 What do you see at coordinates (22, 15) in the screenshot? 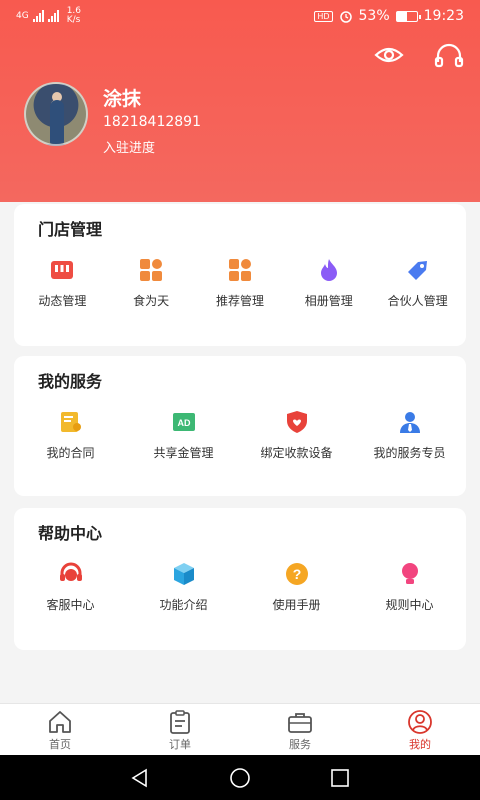
I see `network-type: 4G` at bounding box center [22, 15].